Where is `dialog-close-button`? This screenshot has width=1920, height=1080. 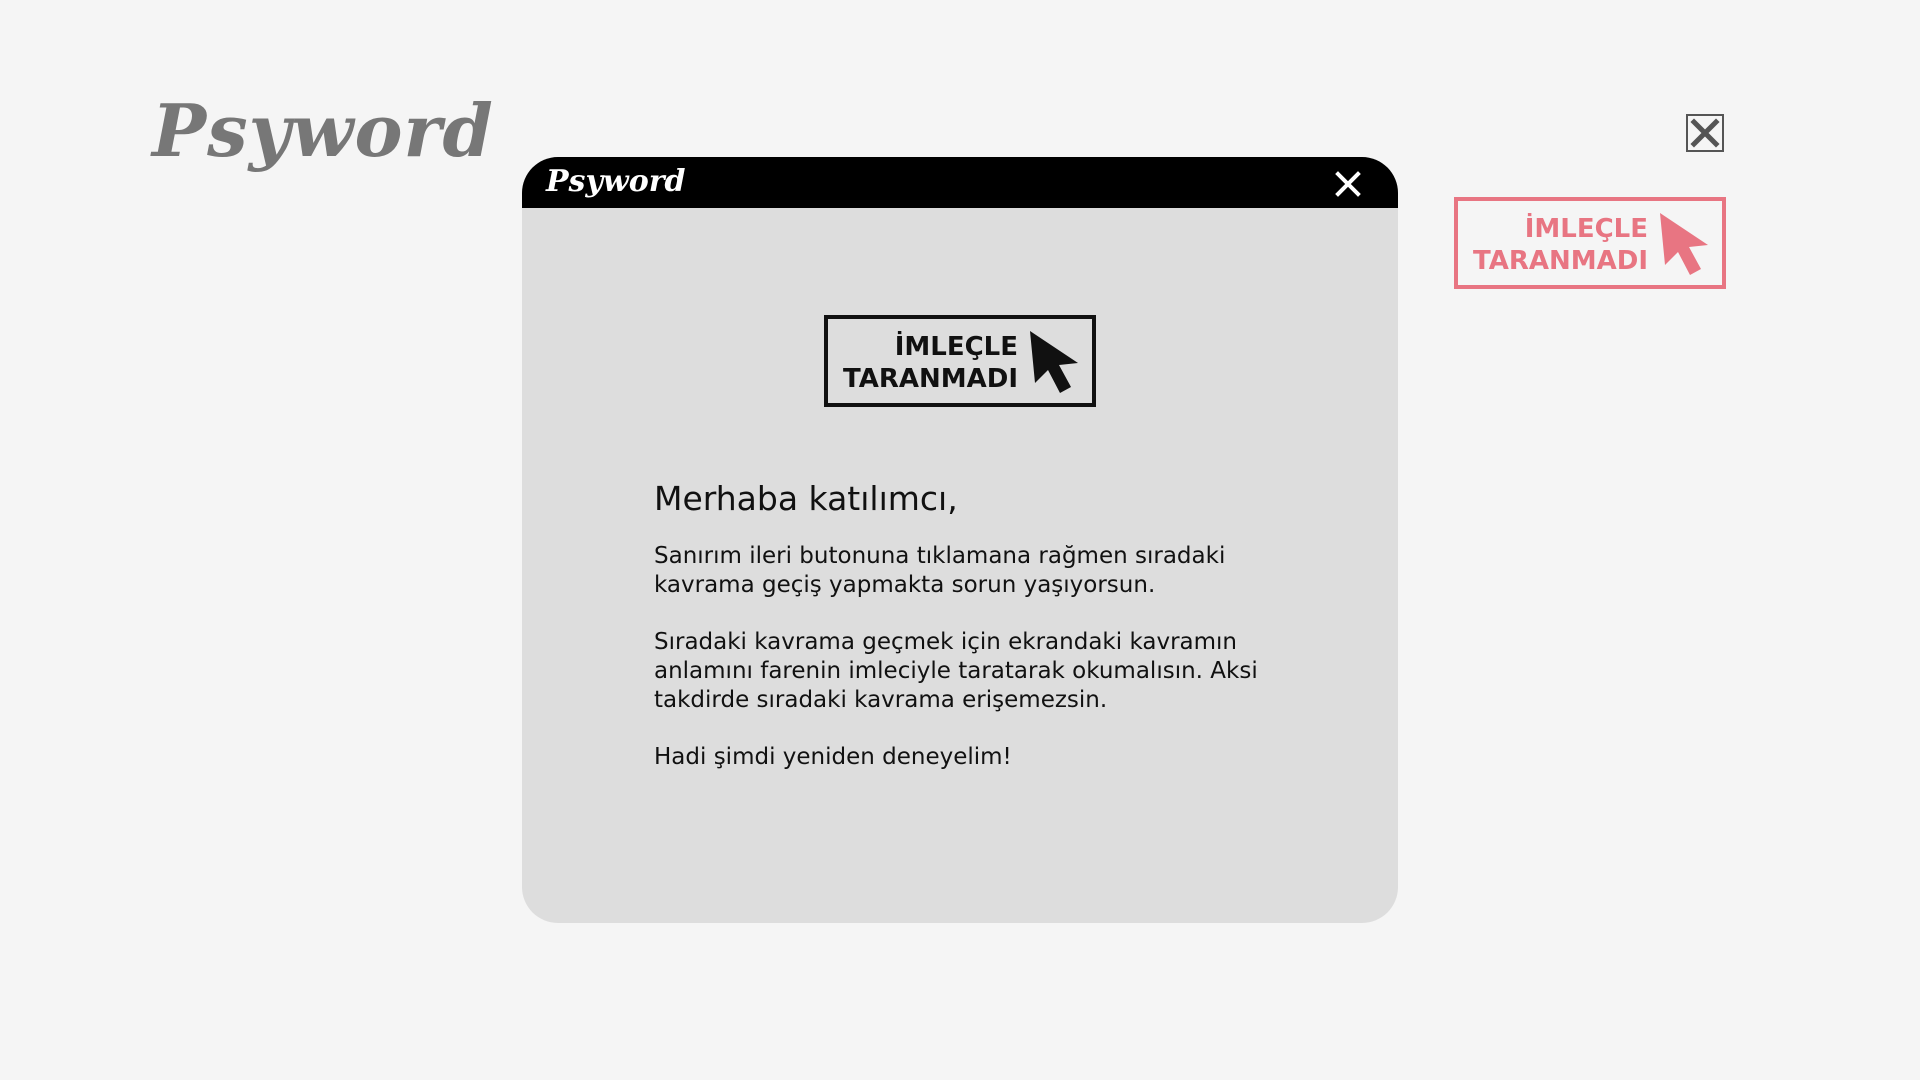
dialog-close-button is located at coordinates (1348, 184).